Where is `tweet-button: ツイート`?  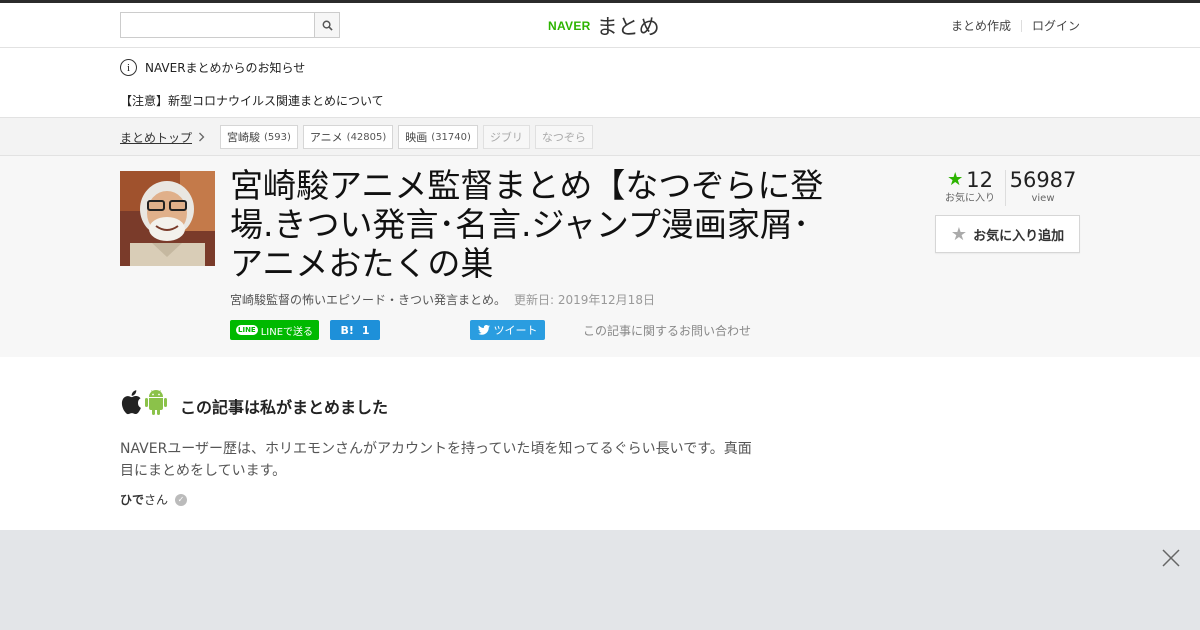
tweet-button: ツイート is located at coordinates (508, 330).